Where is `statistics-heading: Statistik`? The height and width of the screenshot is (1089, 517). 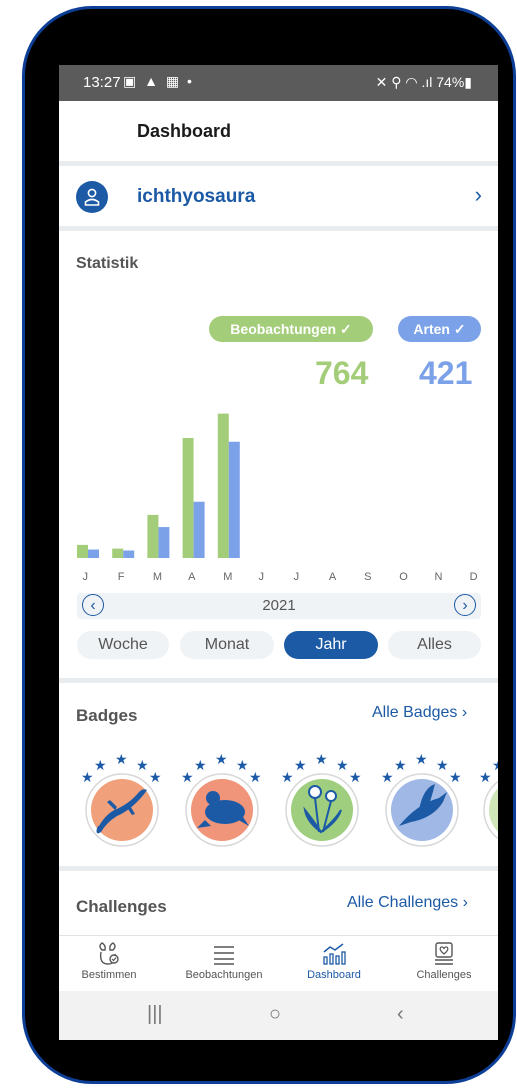
statistics-heading: Statistik is located at coordinates (107, 263).